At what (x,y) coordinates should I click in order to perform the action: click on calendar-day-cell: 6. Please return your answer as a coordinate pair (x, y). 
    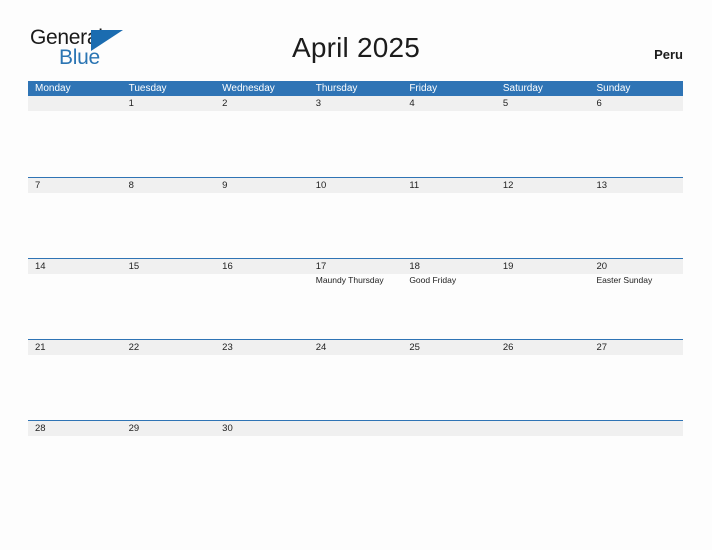
    Looking at the image, I should click on (636, 136).